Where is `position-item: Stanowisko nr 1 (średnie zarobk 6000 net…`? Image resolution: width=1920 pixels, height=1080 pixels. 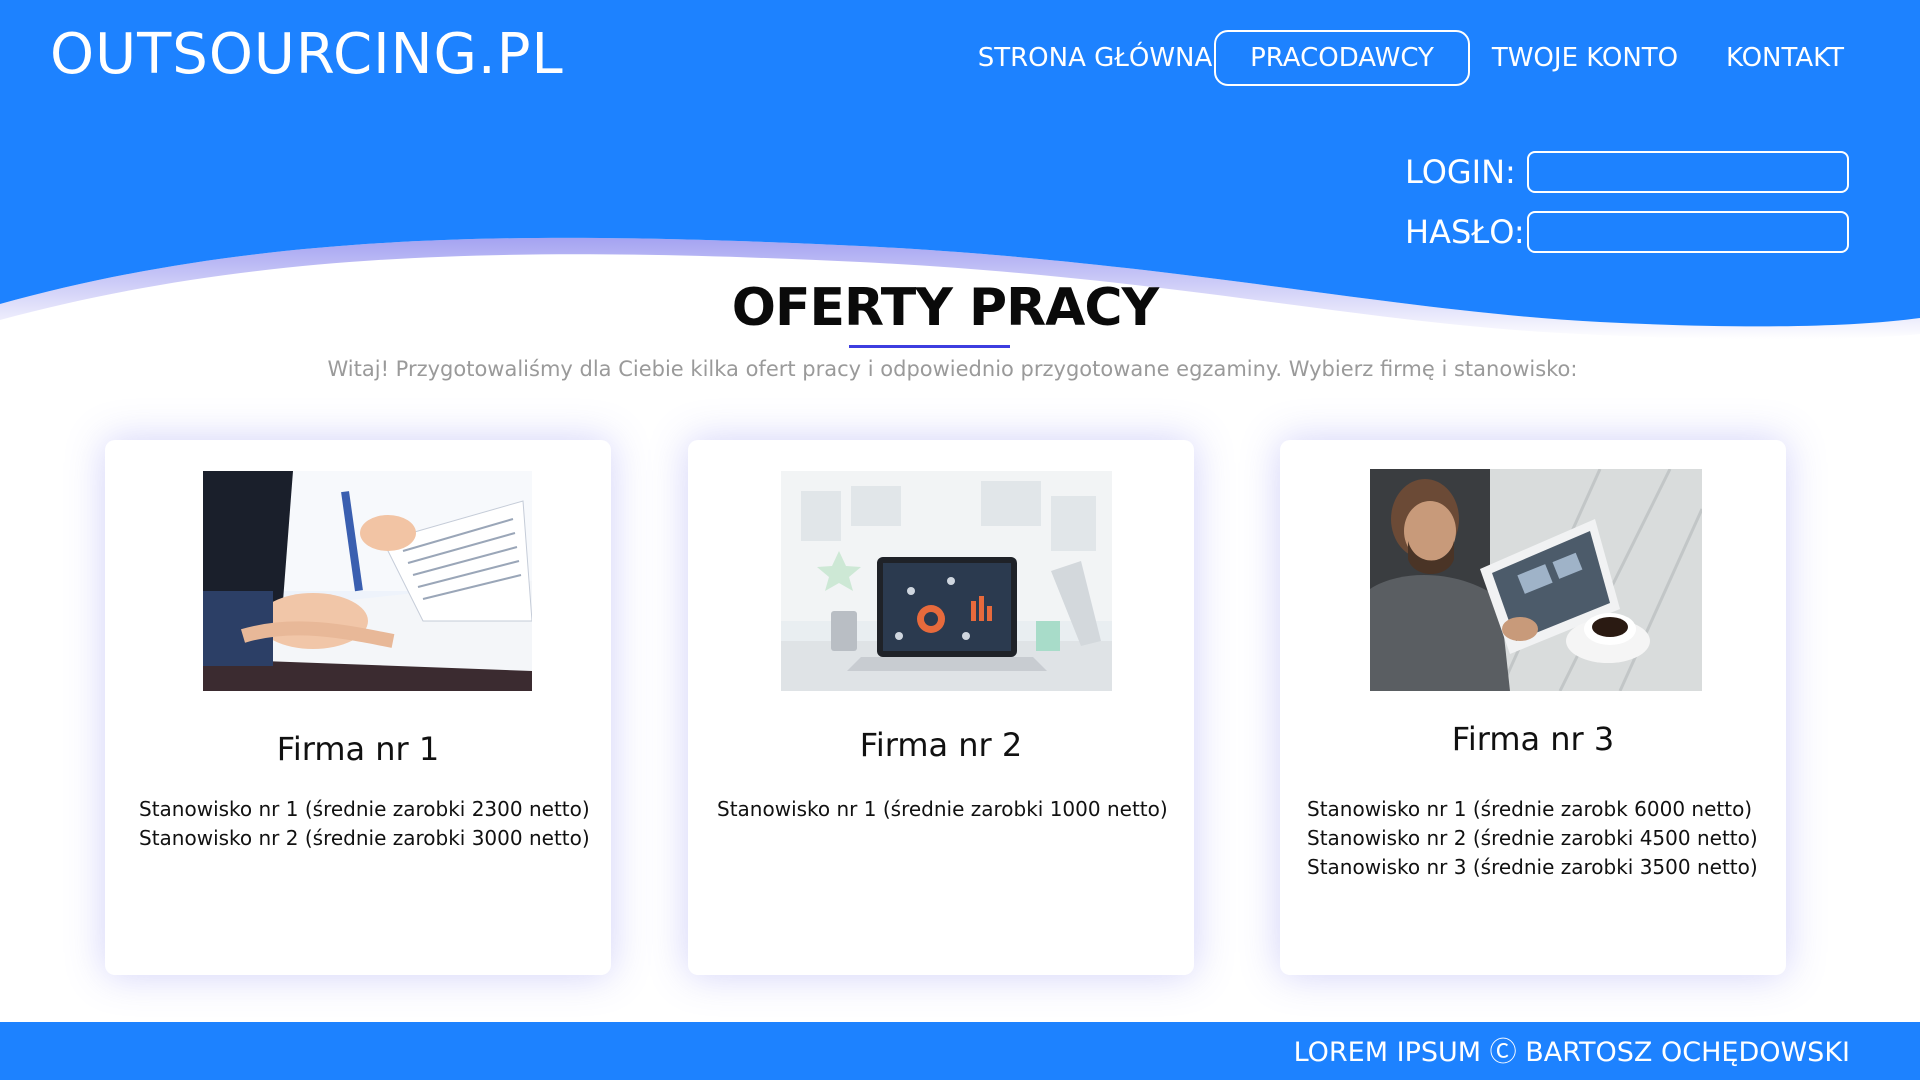
position-item: Stanowisko nr 1 (średnie zarobk 6000 net… is located at coordinates (1532, 809).